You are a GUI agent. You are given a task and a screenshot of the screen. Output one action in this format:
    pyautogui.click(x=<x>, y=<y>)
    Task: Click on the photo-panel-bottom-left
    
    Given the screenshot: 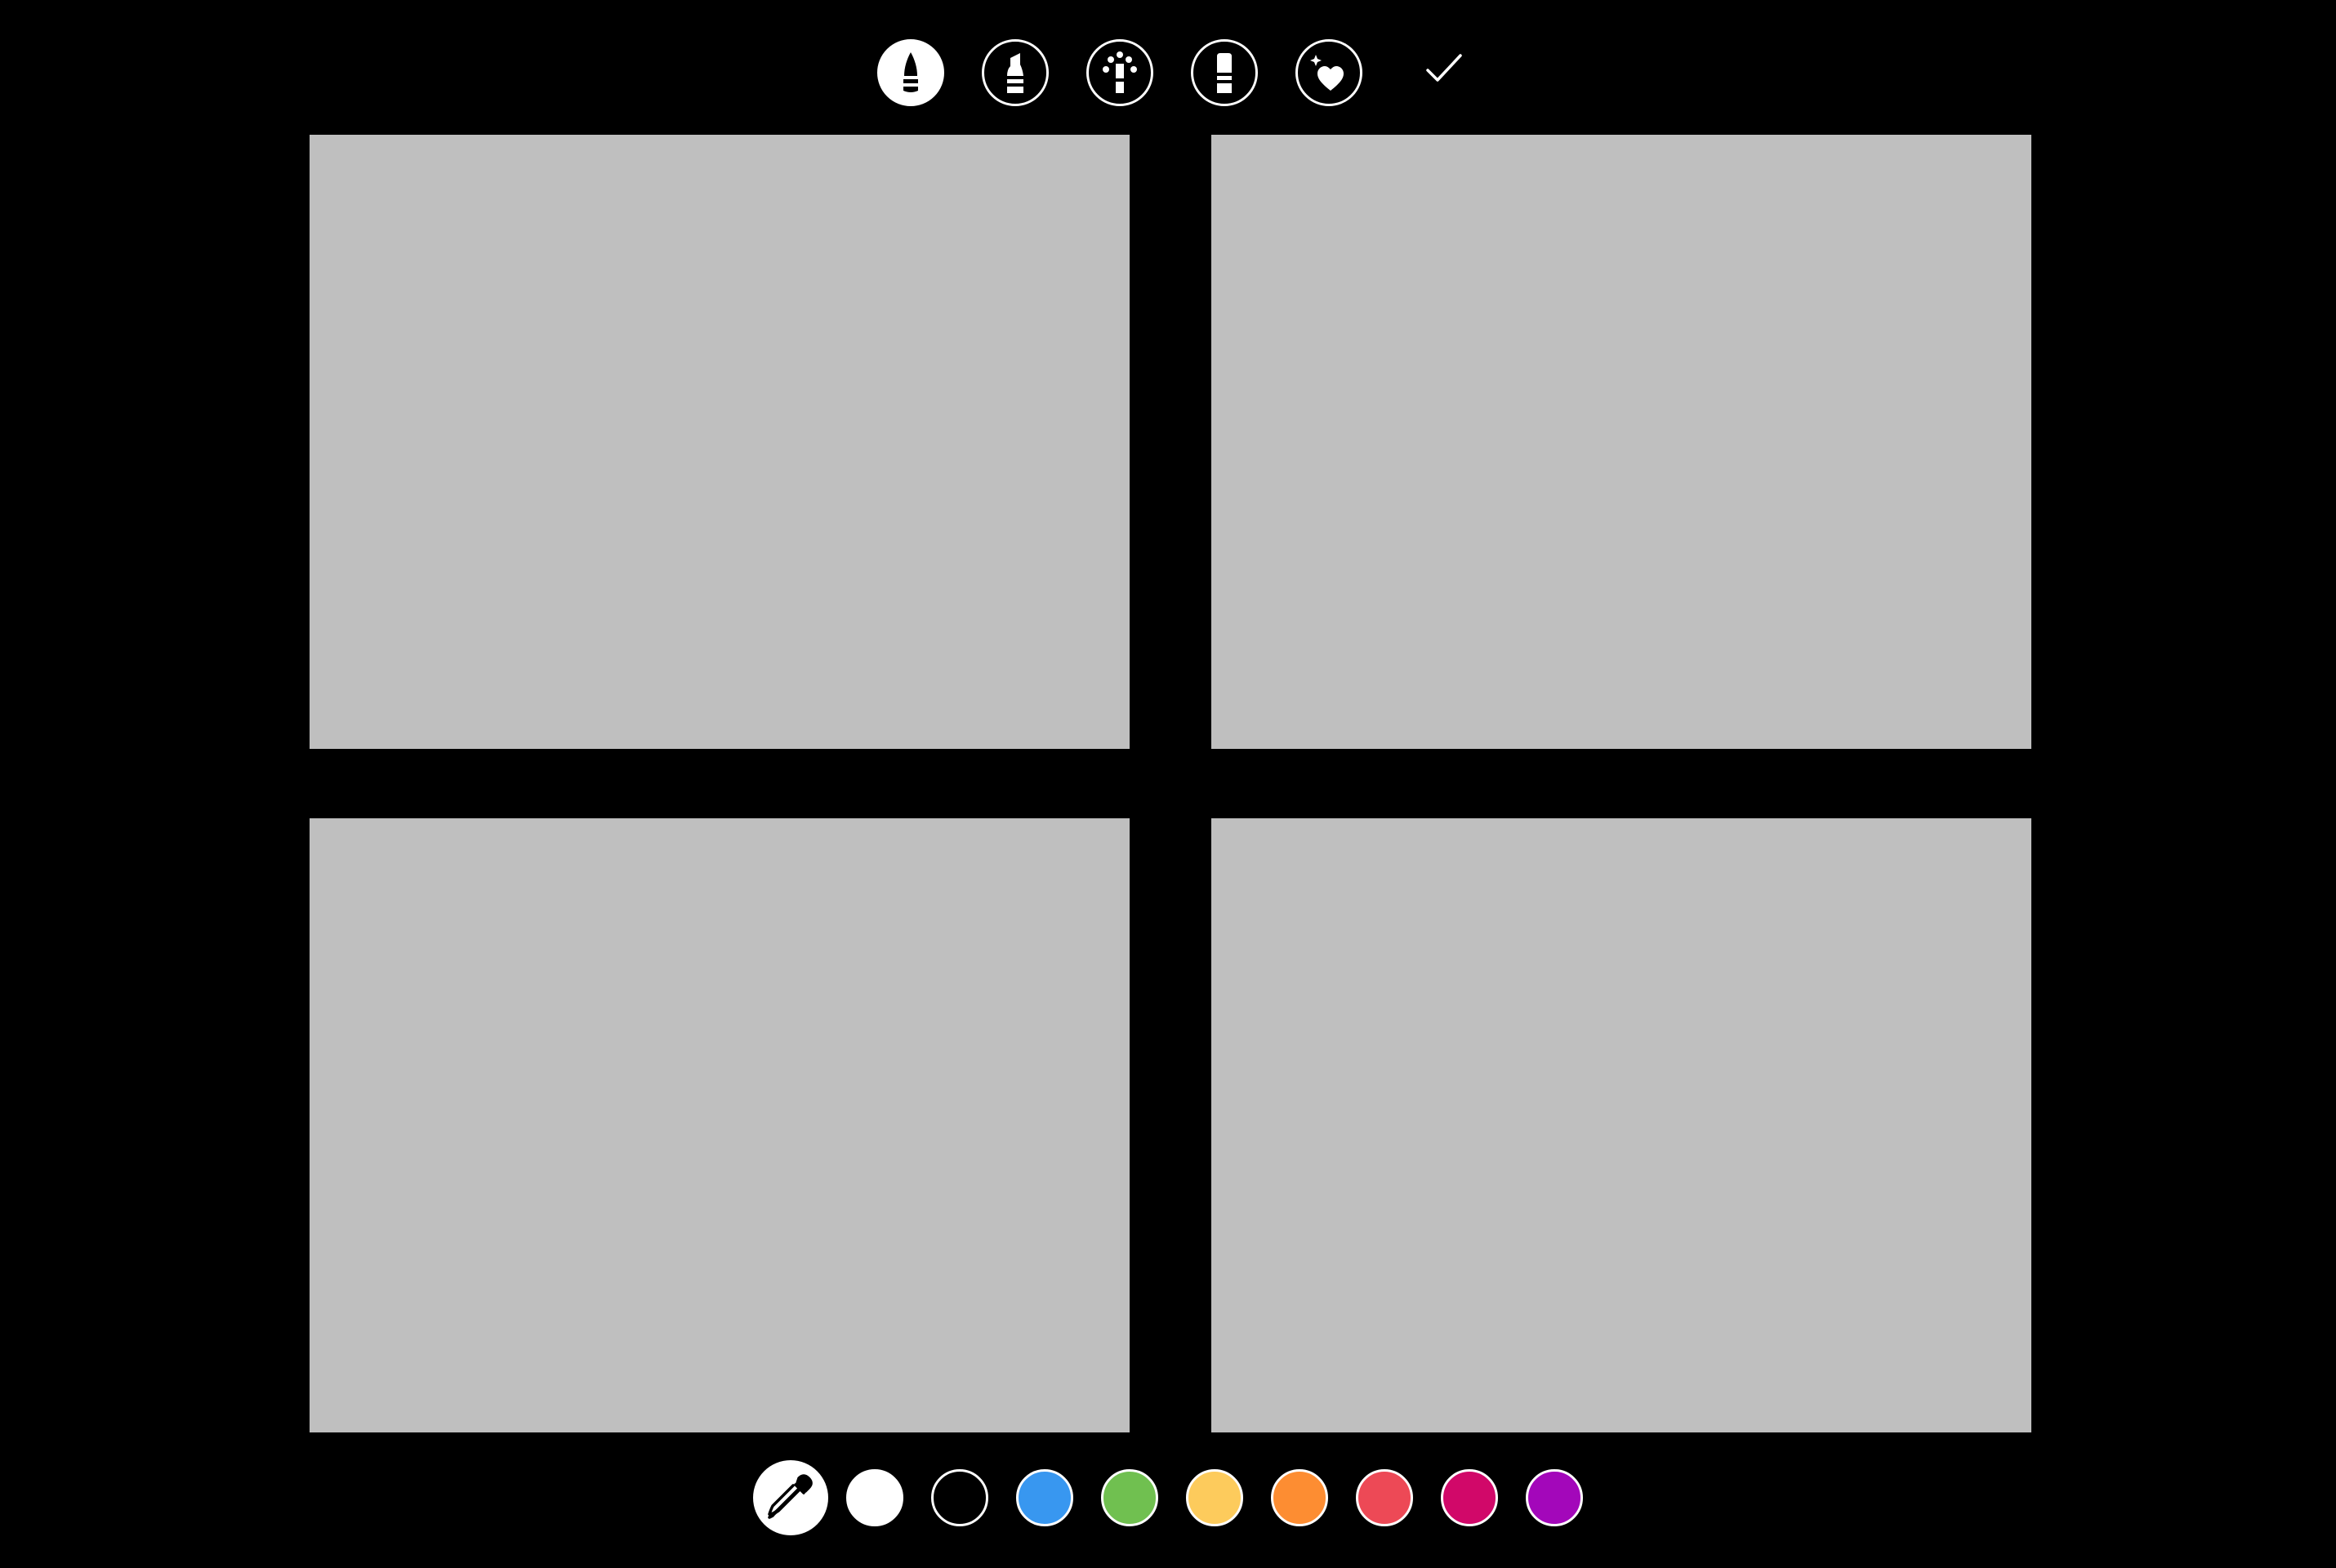 What is the action you would take?
    pyautogui.click(x=720, y=1125)
    